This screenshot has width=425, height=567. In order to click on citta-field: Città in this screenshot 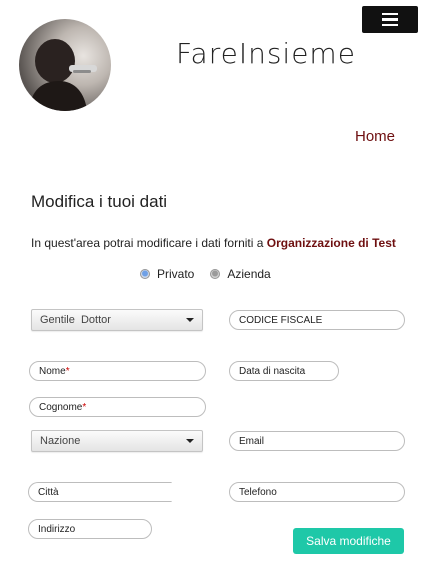, I will do `click(100, 492)`.